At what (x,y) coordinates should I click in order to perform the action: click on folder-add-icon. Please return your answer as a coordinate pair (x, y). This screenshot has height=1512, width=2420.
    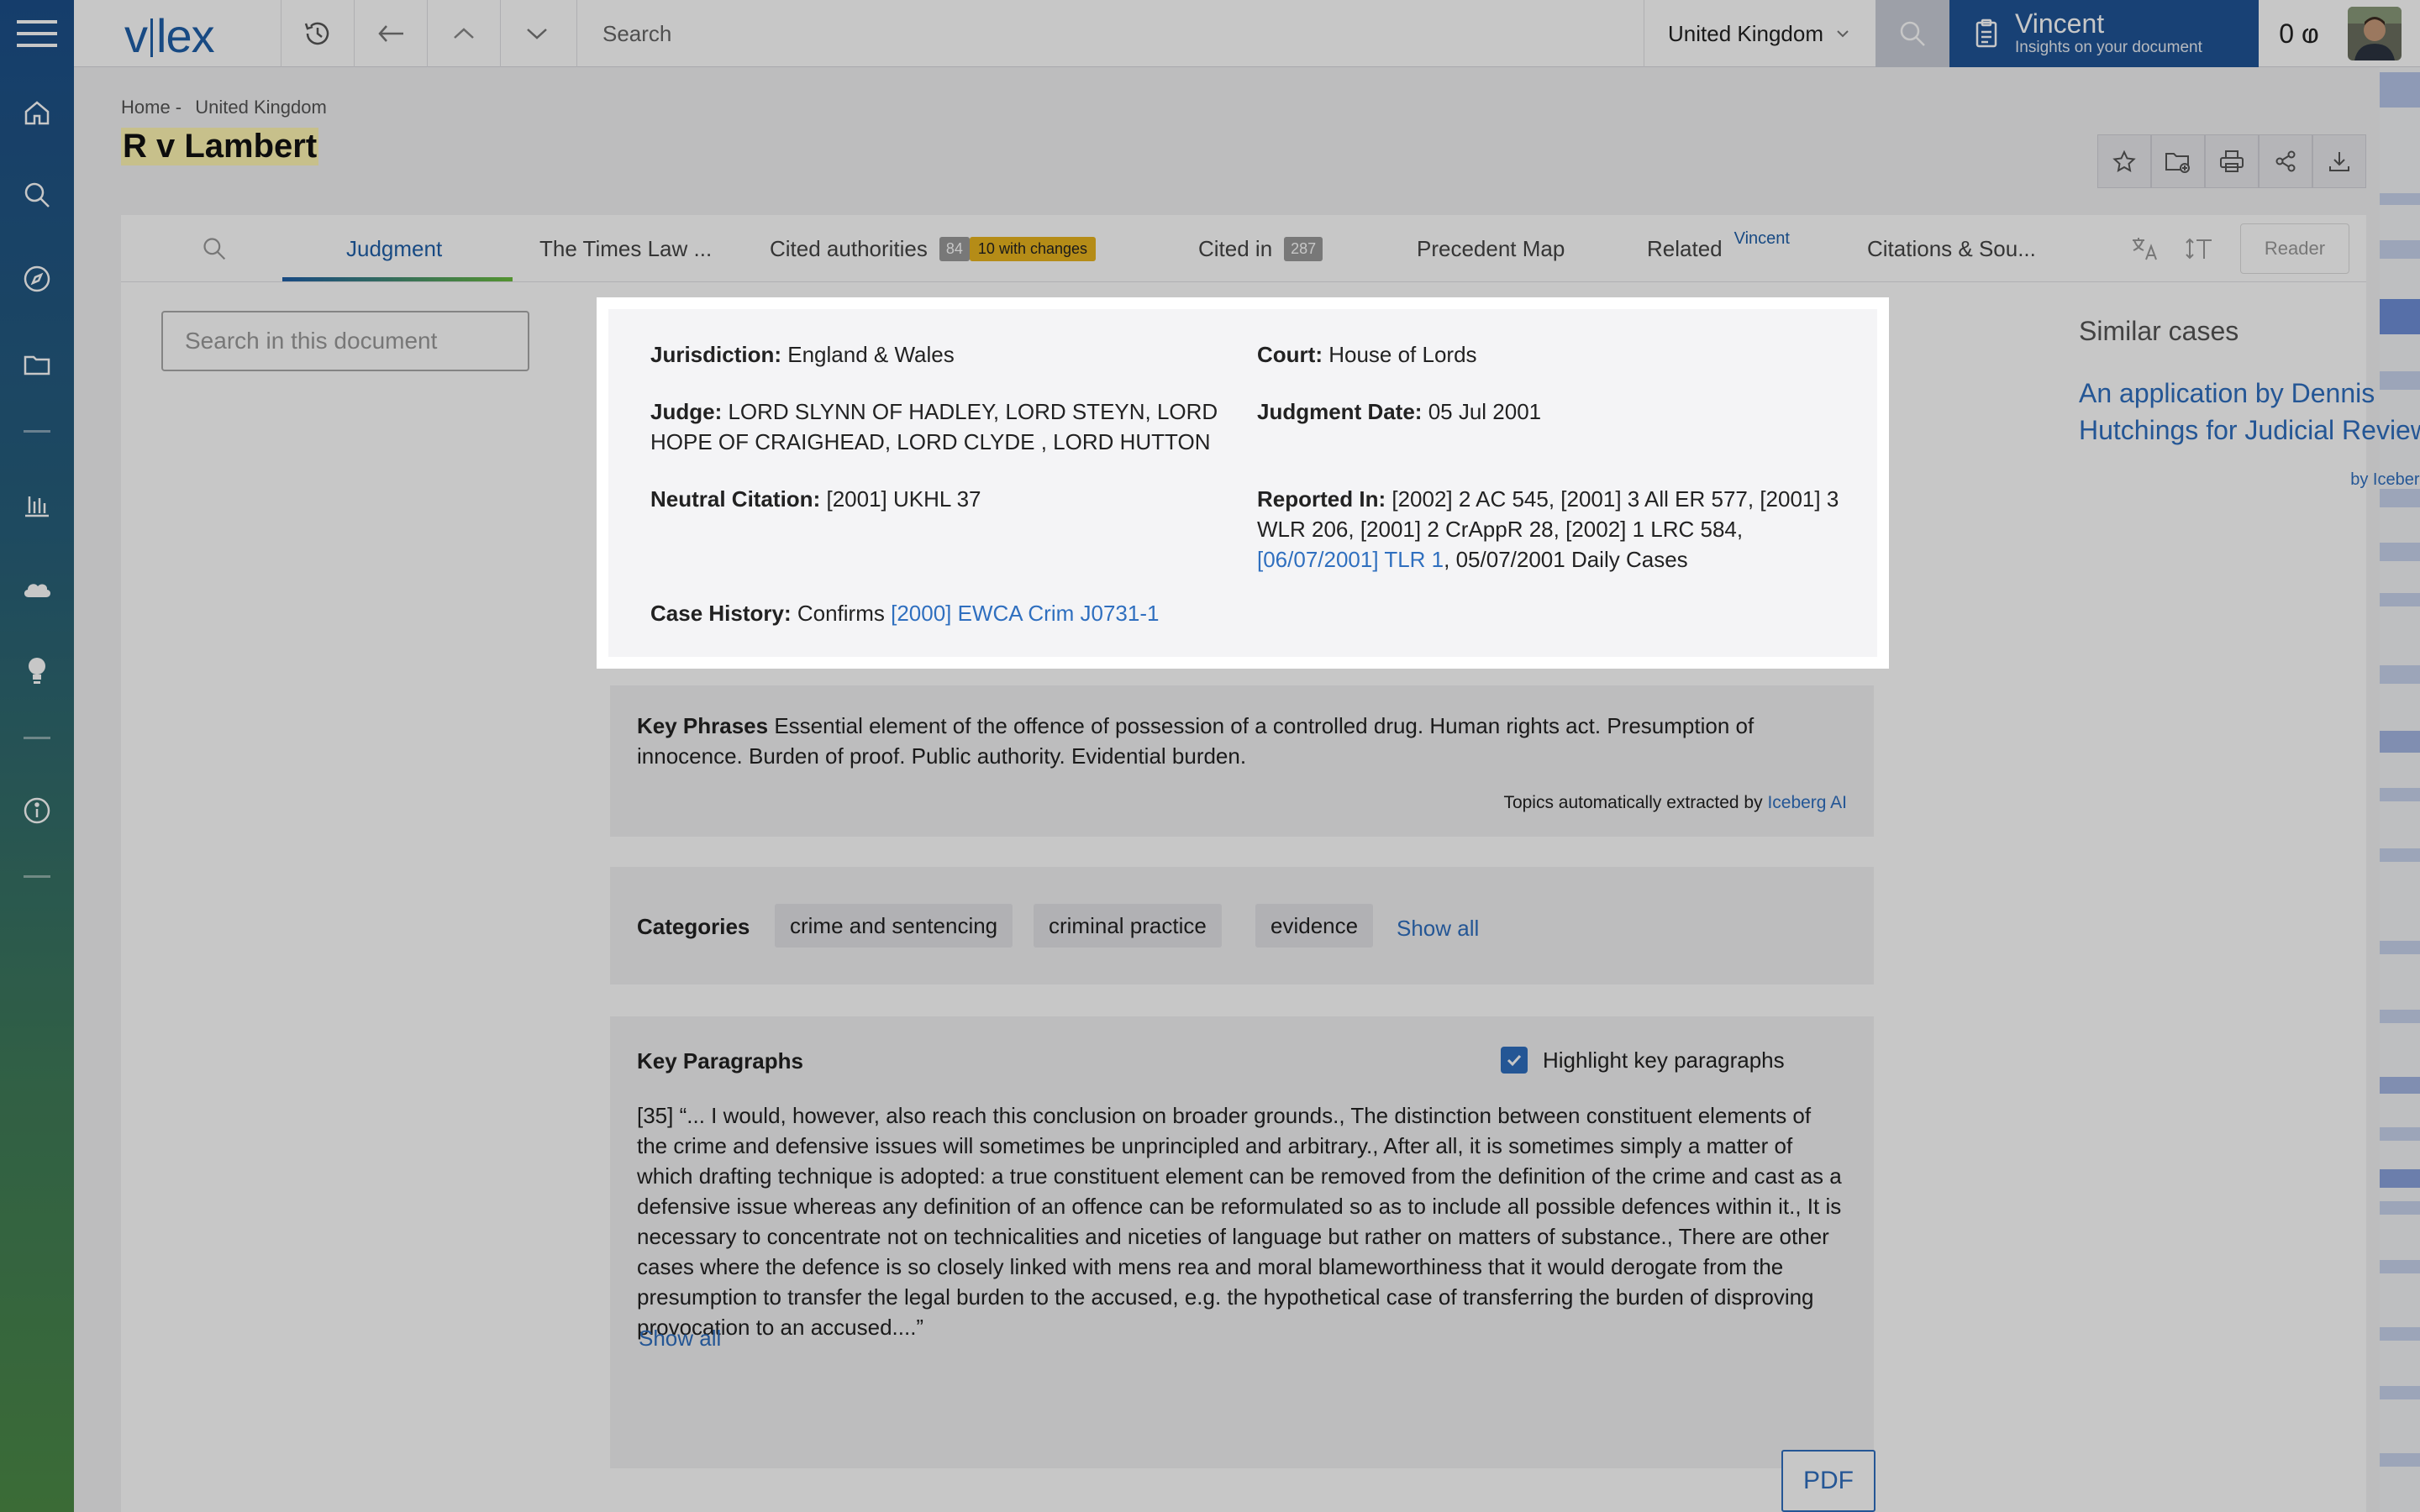
    Looking at the image, I should click on (2177, 163).